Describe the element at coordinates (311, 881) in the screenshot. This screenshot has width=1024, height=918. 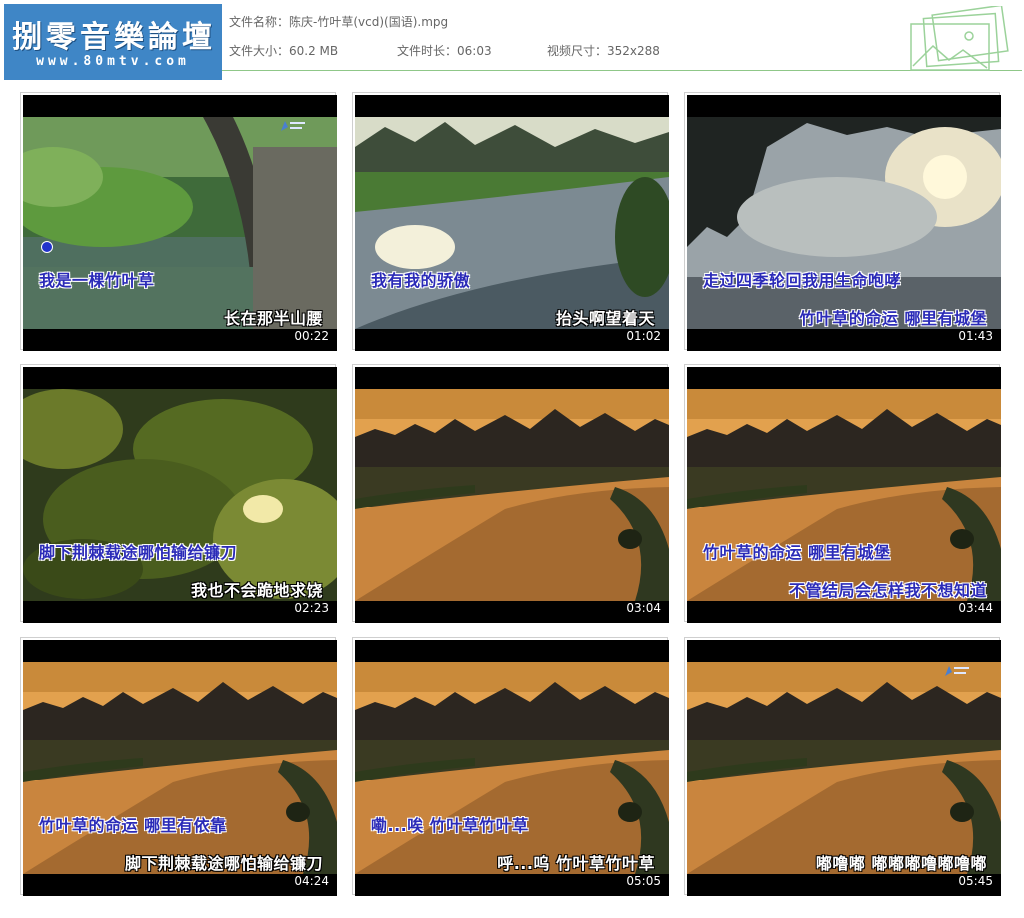
I see `thumbnail-timestamp: 04:24` at that location.